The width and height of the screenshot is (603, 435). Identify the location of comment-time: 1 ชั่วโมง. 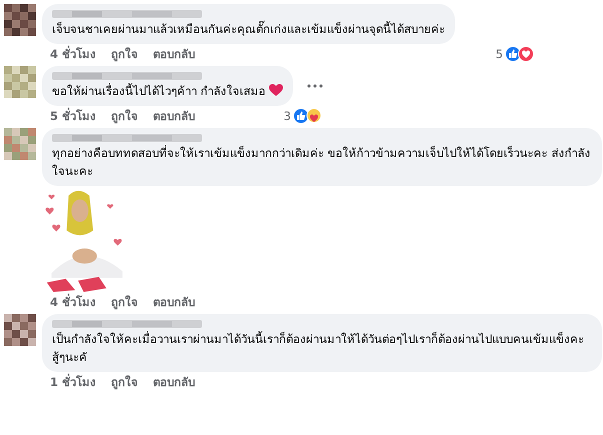
(73, 382).